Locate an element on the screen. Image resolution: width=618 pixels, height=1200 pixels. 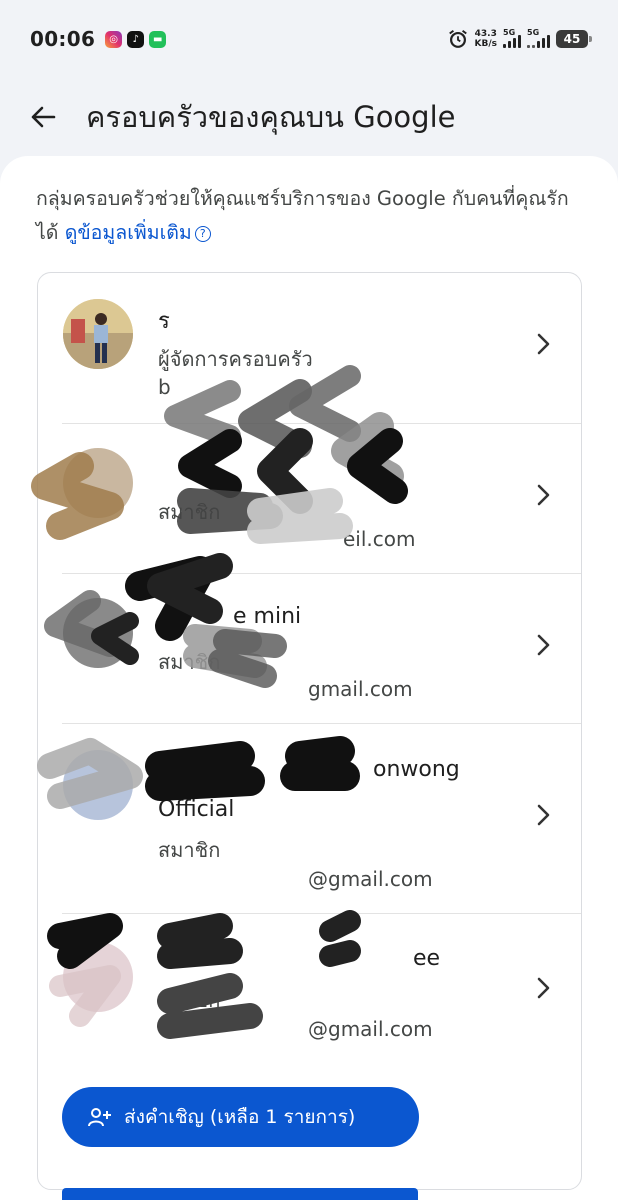
network-speed-unit: KB/s is located at coordinates (485, 44).